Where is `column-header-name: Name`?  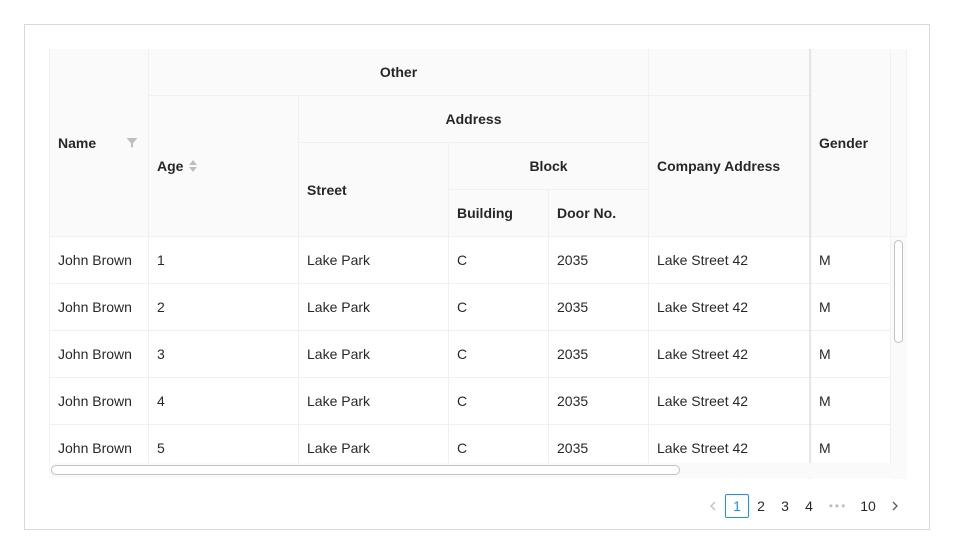 column-header-name: Name is located at coordinates (99, 143).